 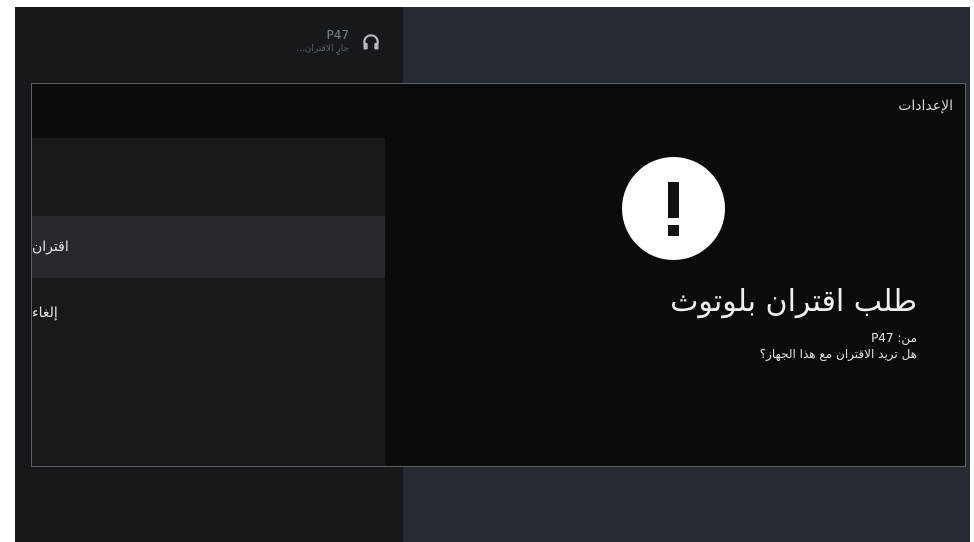 I want to click on headphone-icon, so click(x=371, y=42).